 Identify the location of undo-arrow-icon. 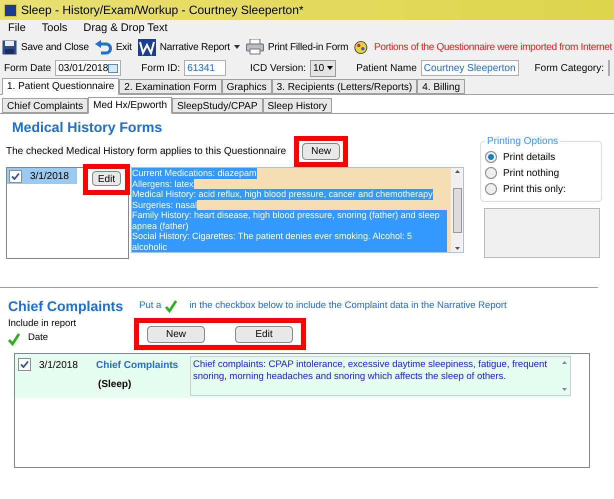
(103, 47).